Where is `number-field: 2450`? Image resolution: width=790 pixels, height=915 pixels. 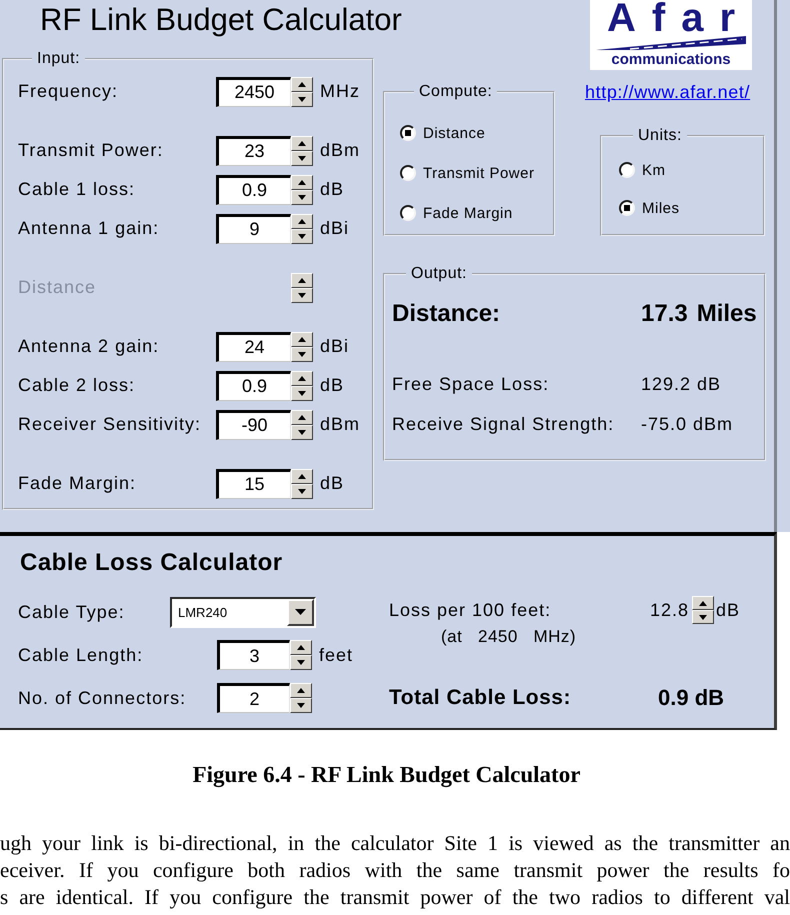 number-field: 2450 is located at coordinates (253, 91).